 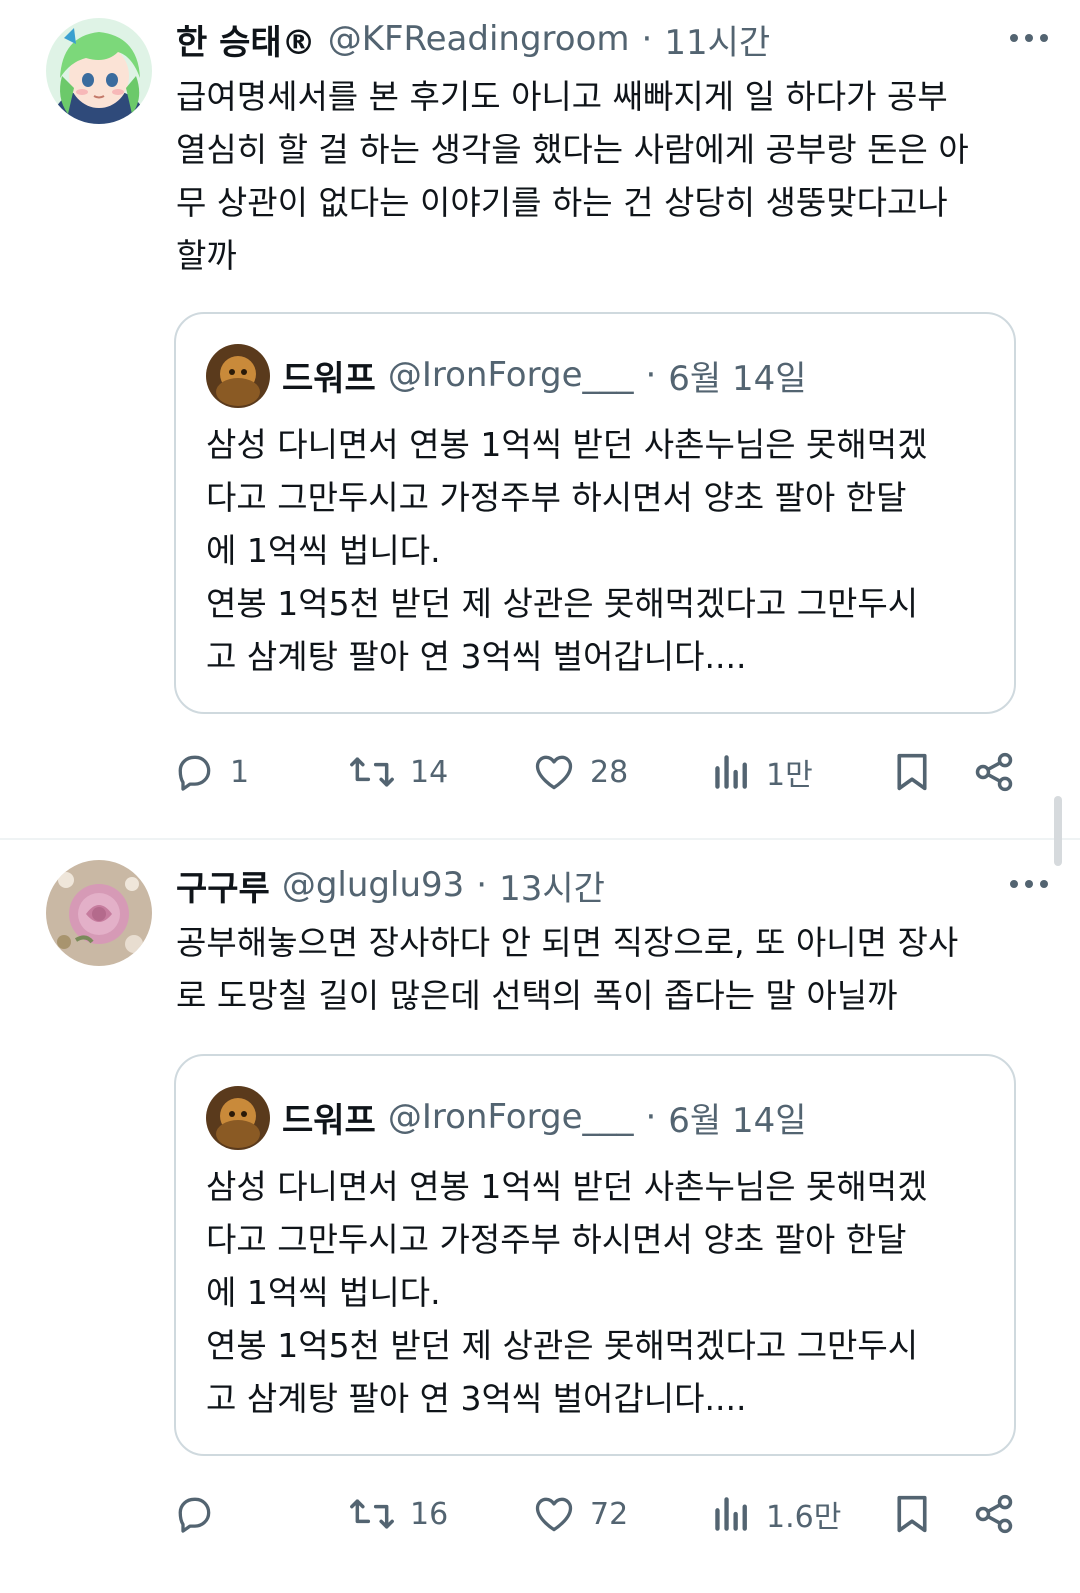 What do you see at coordinates (804, 1517) in the screenshot?
I see `views-count: 1.6만` at bounding box center [804, 1517].